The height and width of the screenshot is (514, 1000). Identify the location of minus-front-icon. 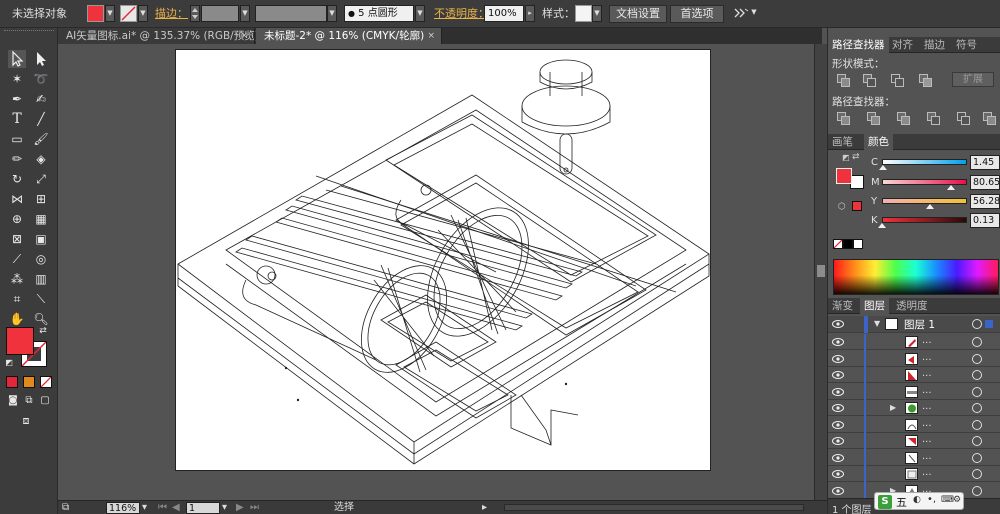
(870, 80).